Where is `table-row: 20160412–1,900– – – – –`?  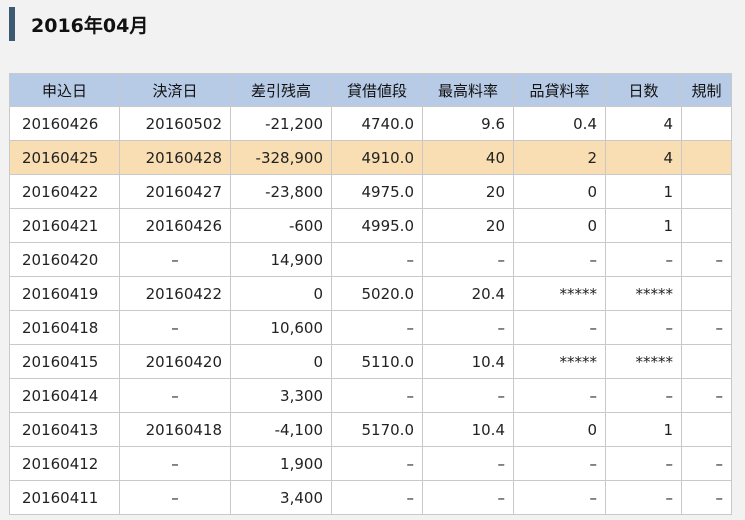 table-row: 20160412–1,900– – – – – is located at coordinates (370, 463).